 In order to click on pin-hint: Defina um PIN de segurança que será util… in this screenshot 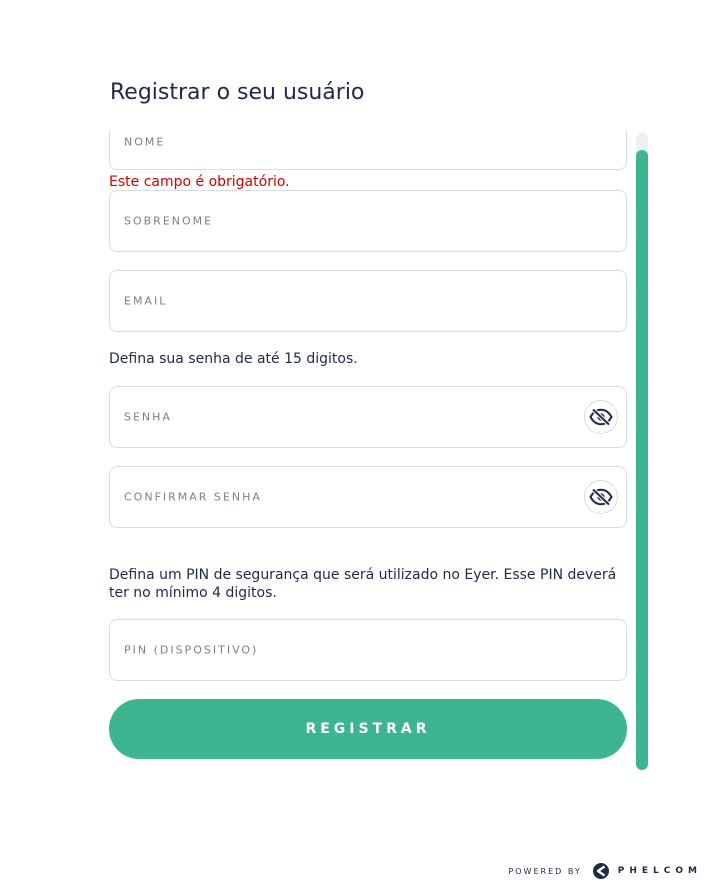, I will do `click(363, 584)`.